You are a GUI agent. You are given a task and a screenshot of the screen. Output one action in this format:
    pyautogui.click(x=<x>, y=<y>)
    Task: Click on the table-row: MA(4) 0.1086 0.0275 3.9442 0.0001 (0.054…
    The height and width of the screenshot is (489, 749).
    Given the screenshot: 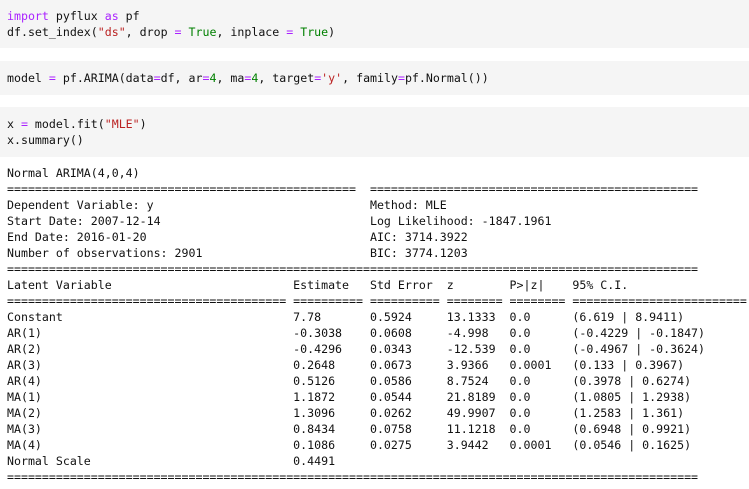 What is the action you would take?
    pyautogui.click(x=349, y=445)
    